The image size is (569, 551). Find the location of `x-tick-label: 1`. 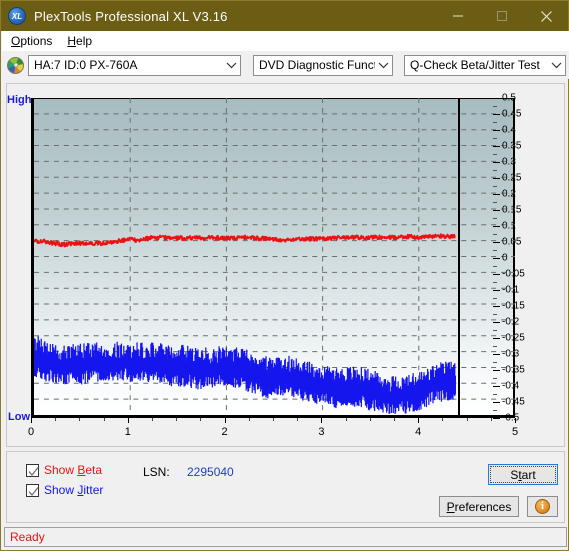

x-tick-label: 1 is located at coordinates (127, 432).